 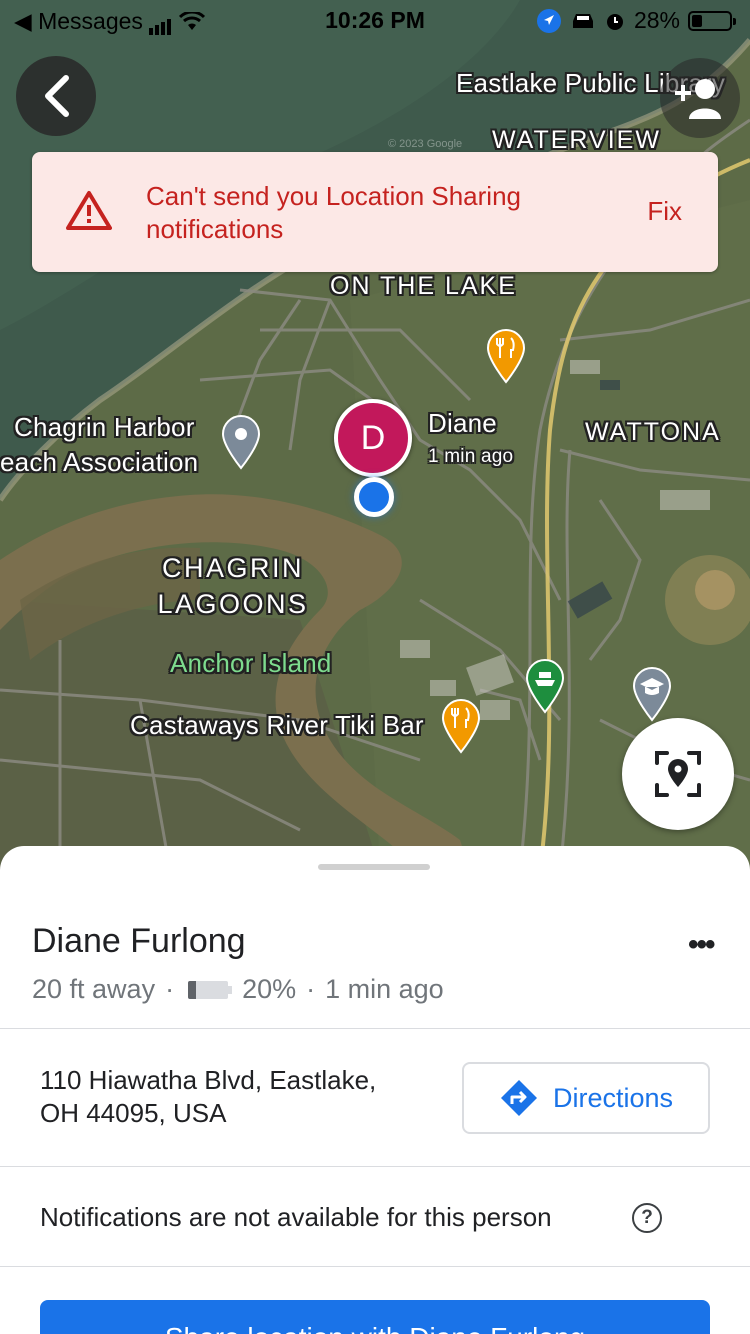 I want to click on person-name: Diane Furlong, so click(x=139, y=941).